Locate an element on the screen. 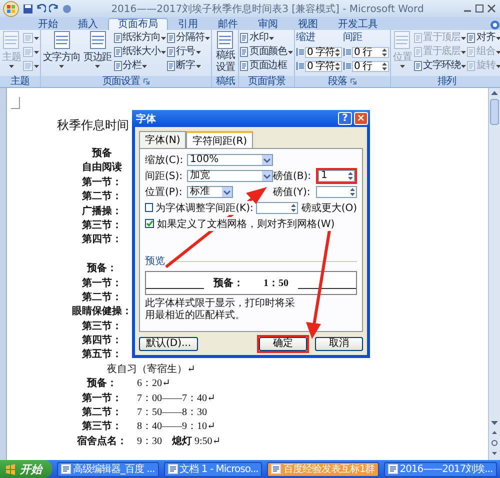 The image size is (500, 478). dropdown-field: 加宽 is located at coordinates (230, 176).